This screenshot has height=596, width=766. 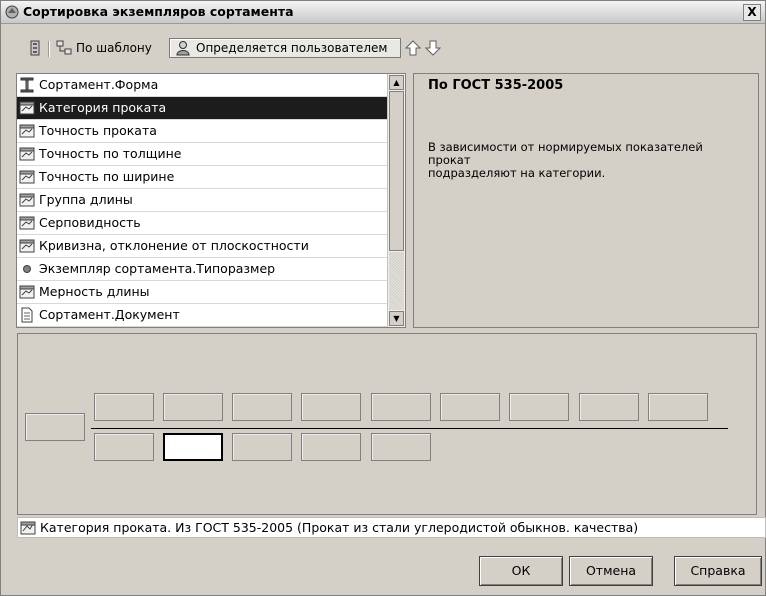 I want to click on ok-button: ОК, so click(x=521, y=571).